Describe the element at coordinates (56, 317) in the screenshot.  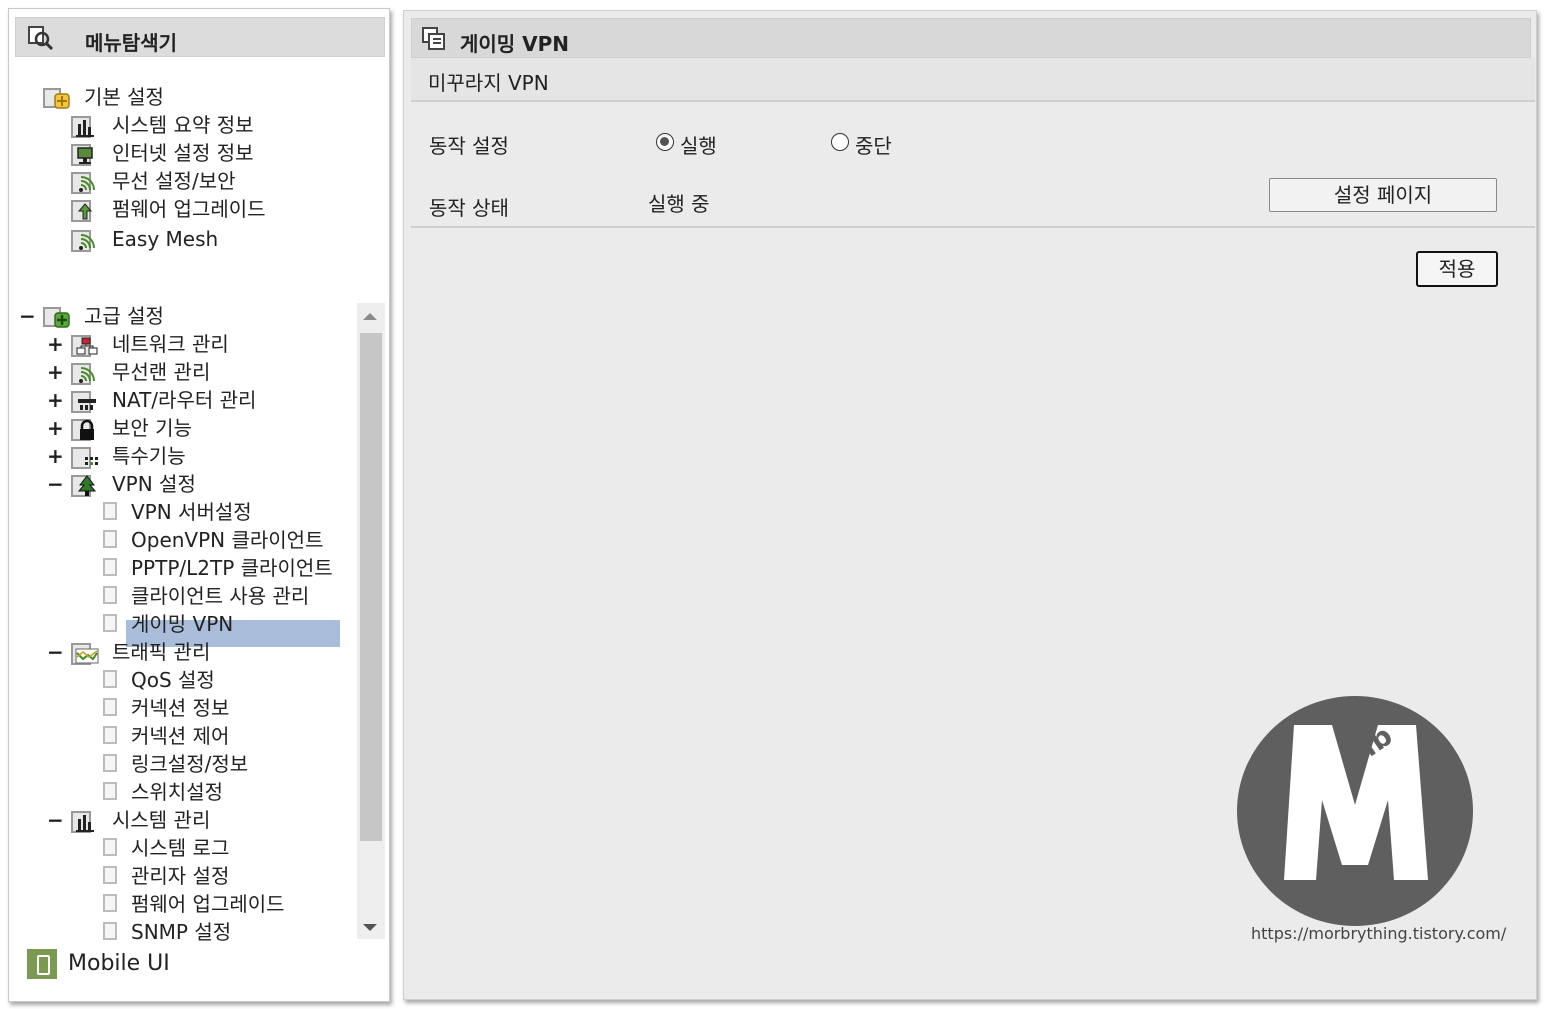
I see `folder-add-icon` at that location.